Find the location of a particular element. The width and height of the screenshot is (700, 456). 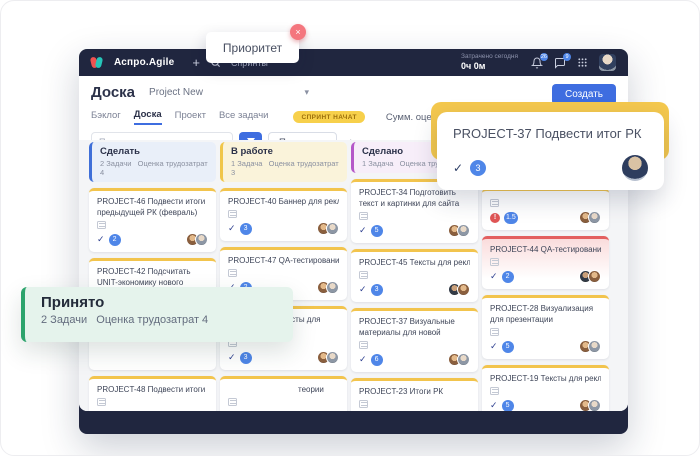

accepted-column-highlight: Принято 2 Задачи Оценка трудозатрат 4 is located at coordinates (157, 314).